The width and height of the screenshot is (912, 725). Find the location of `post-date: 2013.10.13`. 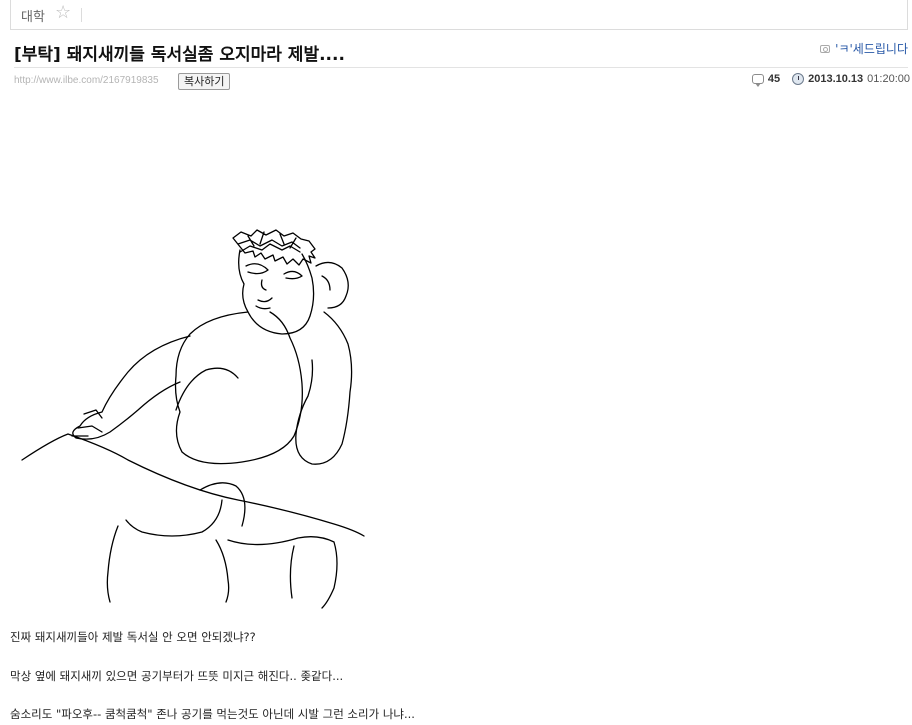

post-date: 2013.10.13 is located at coordinates (836, 79).